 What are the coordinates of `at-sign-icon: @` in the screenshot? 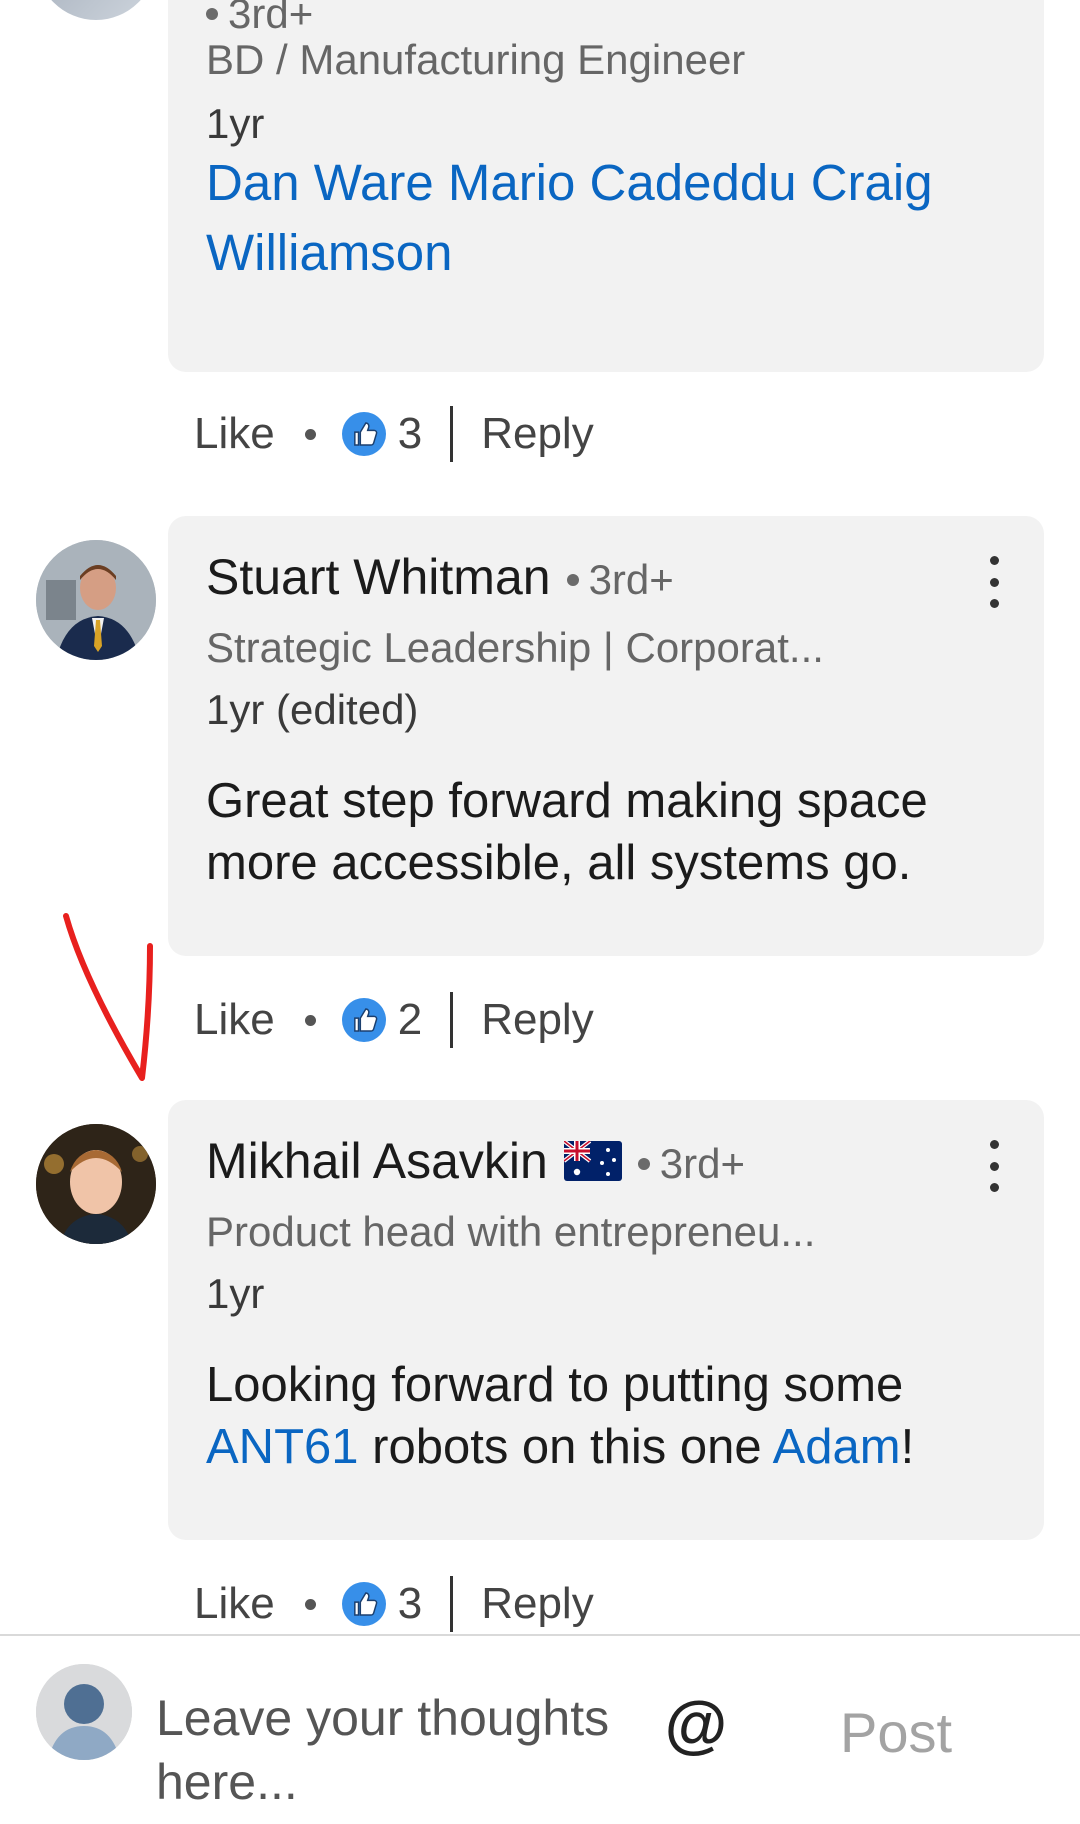 It's located at (696, 1724).